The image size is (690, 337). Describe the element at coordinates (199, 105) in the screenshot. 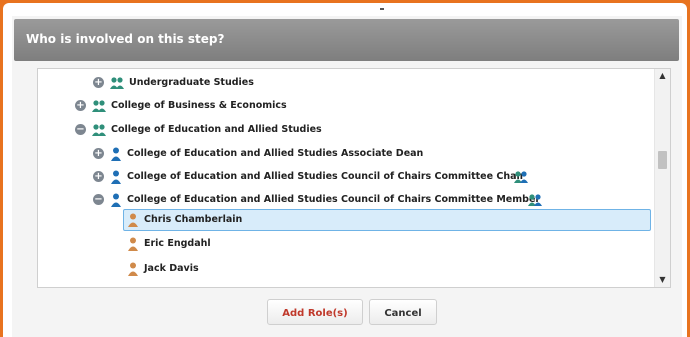

I see `tree-node-label: College of Business & Economics` at that location.